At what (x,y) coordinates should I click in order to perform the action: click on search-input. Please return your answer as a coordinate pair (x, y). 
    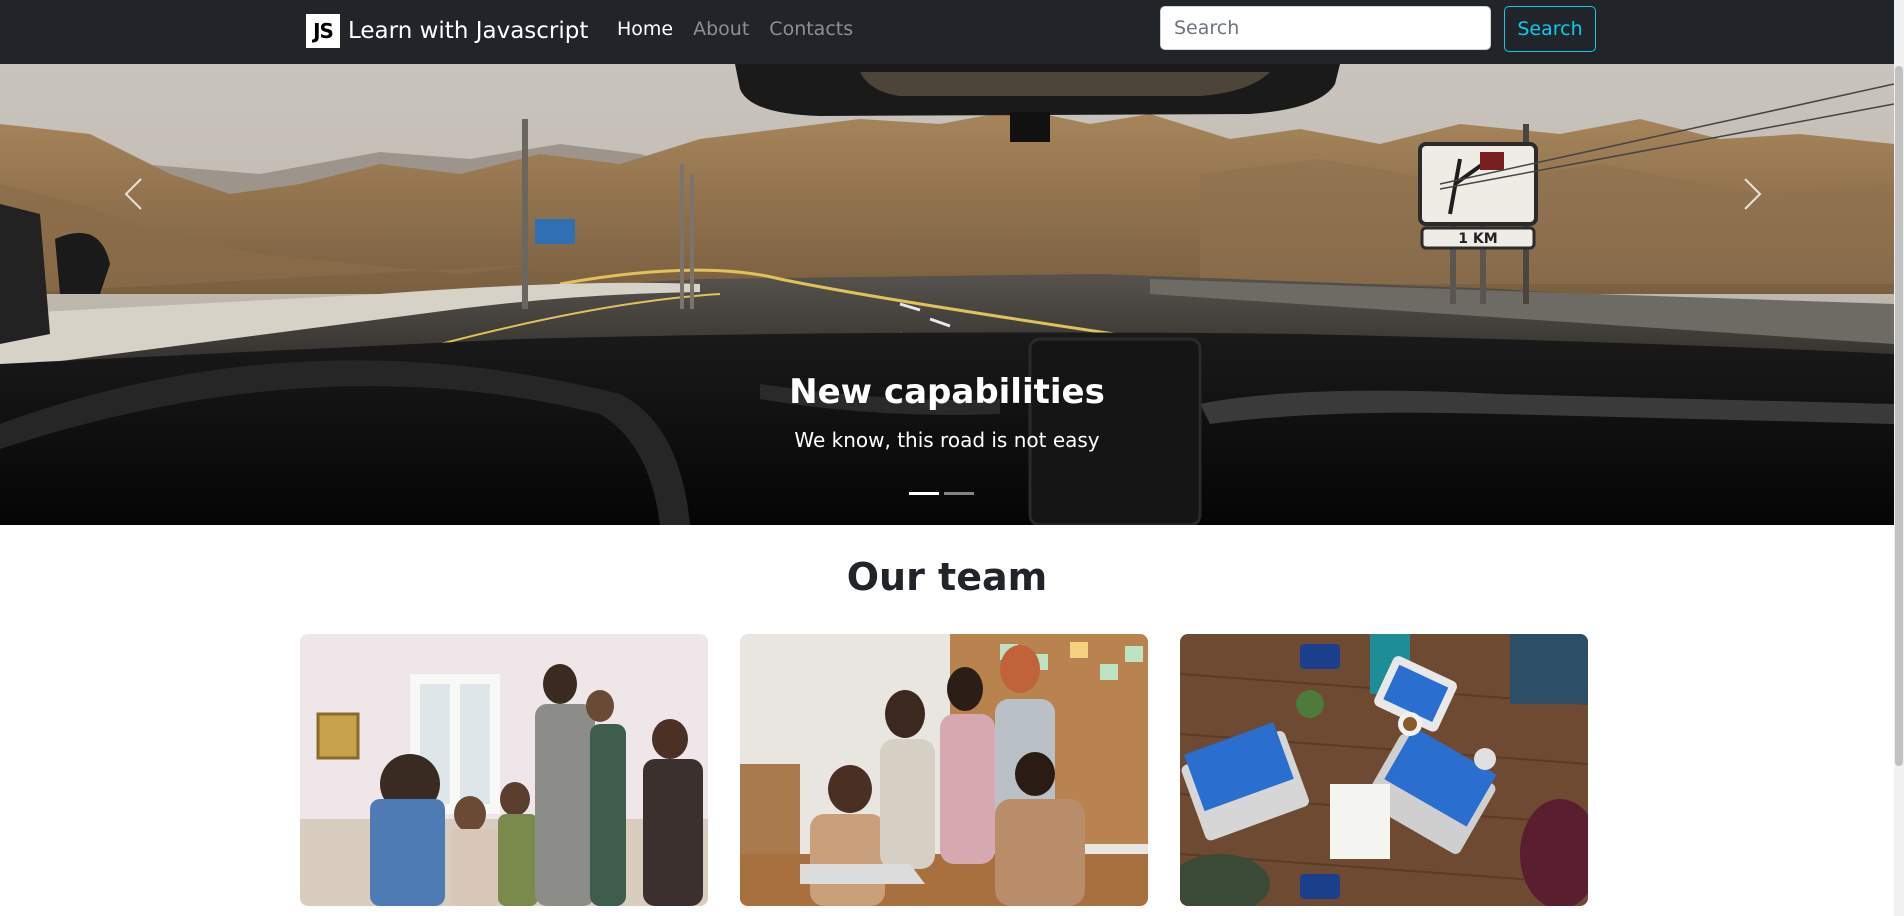
    Looking at the image, I should click on (1325, 28).